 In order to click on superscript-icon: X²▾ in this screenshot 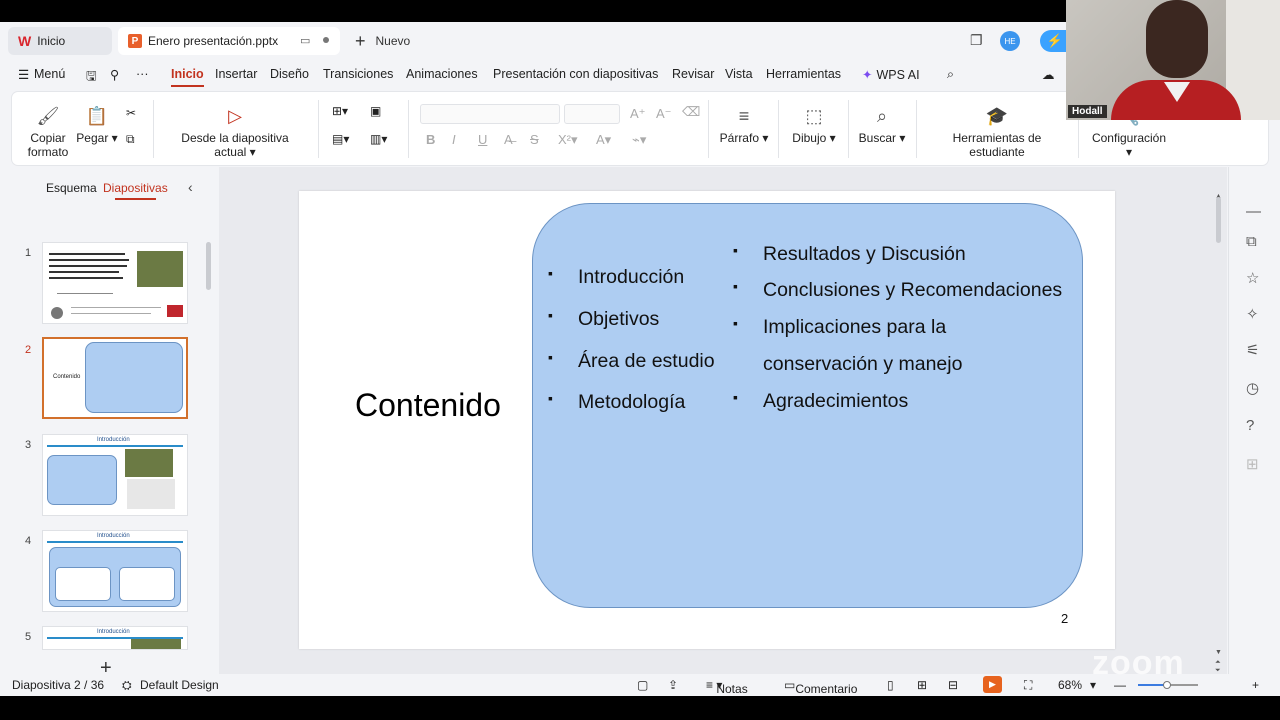, I will do `click(568, 140)`.